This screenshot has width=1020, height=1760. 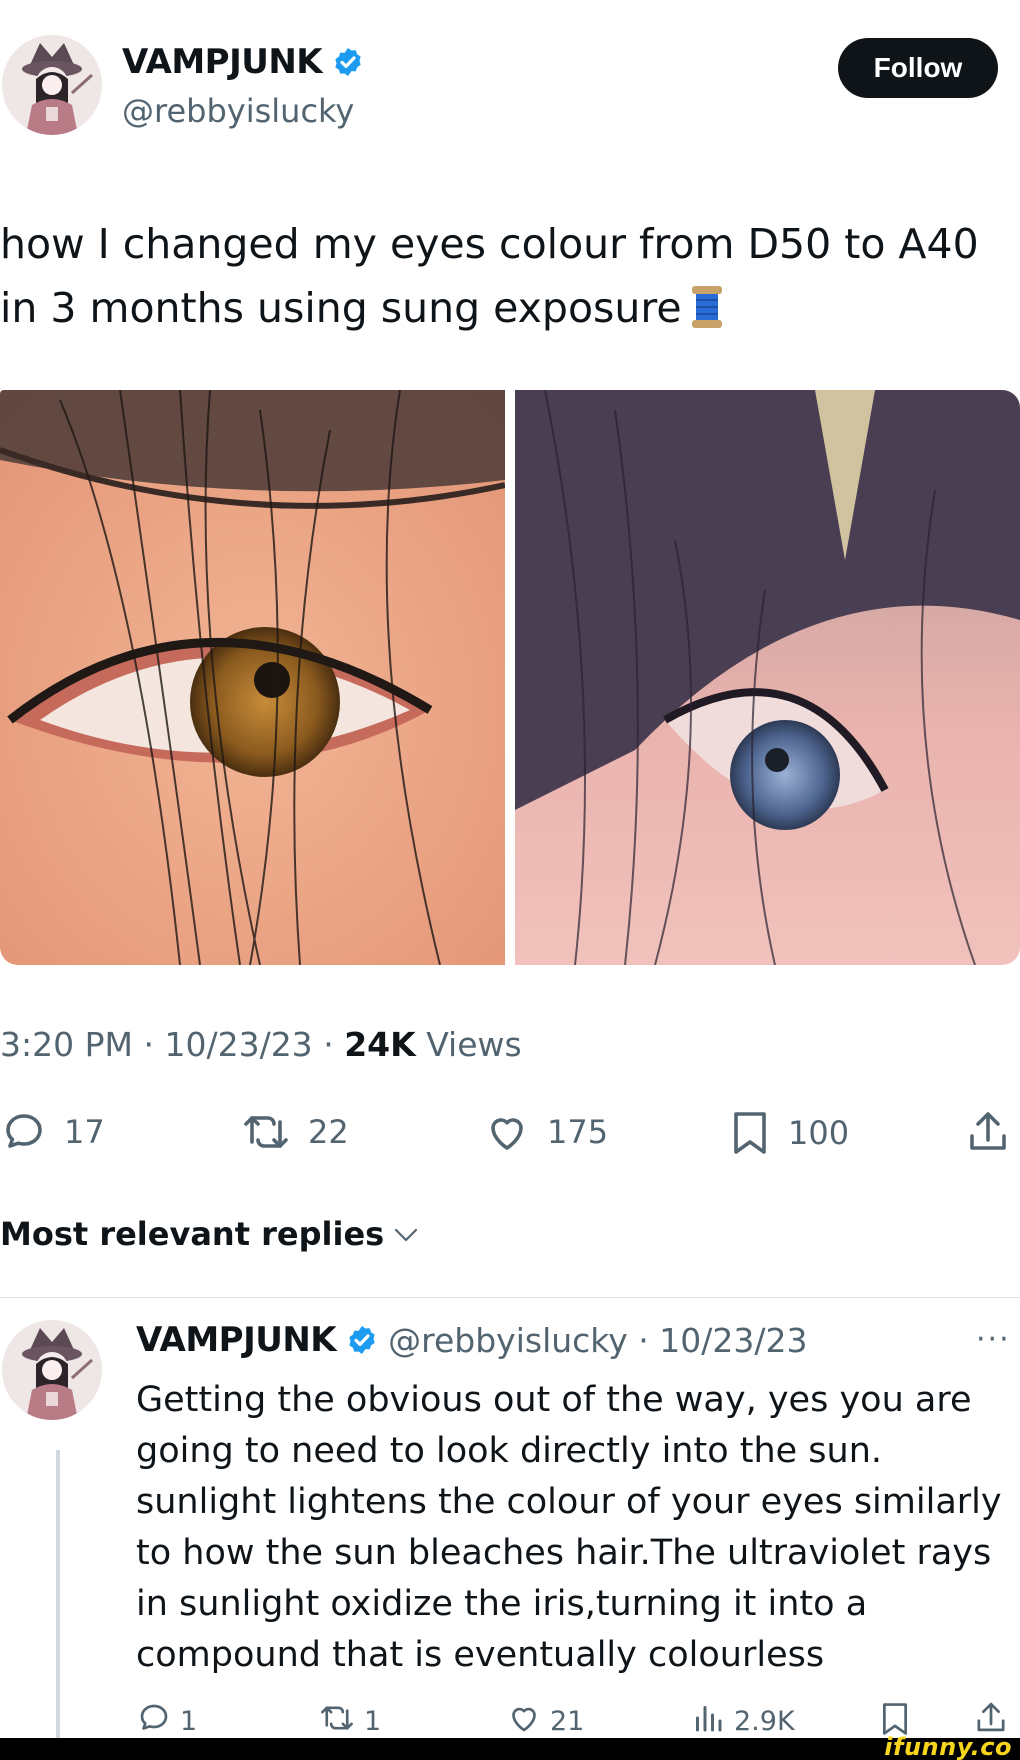 I want to click on reply-count: 17, so click(x=84, y=1132).